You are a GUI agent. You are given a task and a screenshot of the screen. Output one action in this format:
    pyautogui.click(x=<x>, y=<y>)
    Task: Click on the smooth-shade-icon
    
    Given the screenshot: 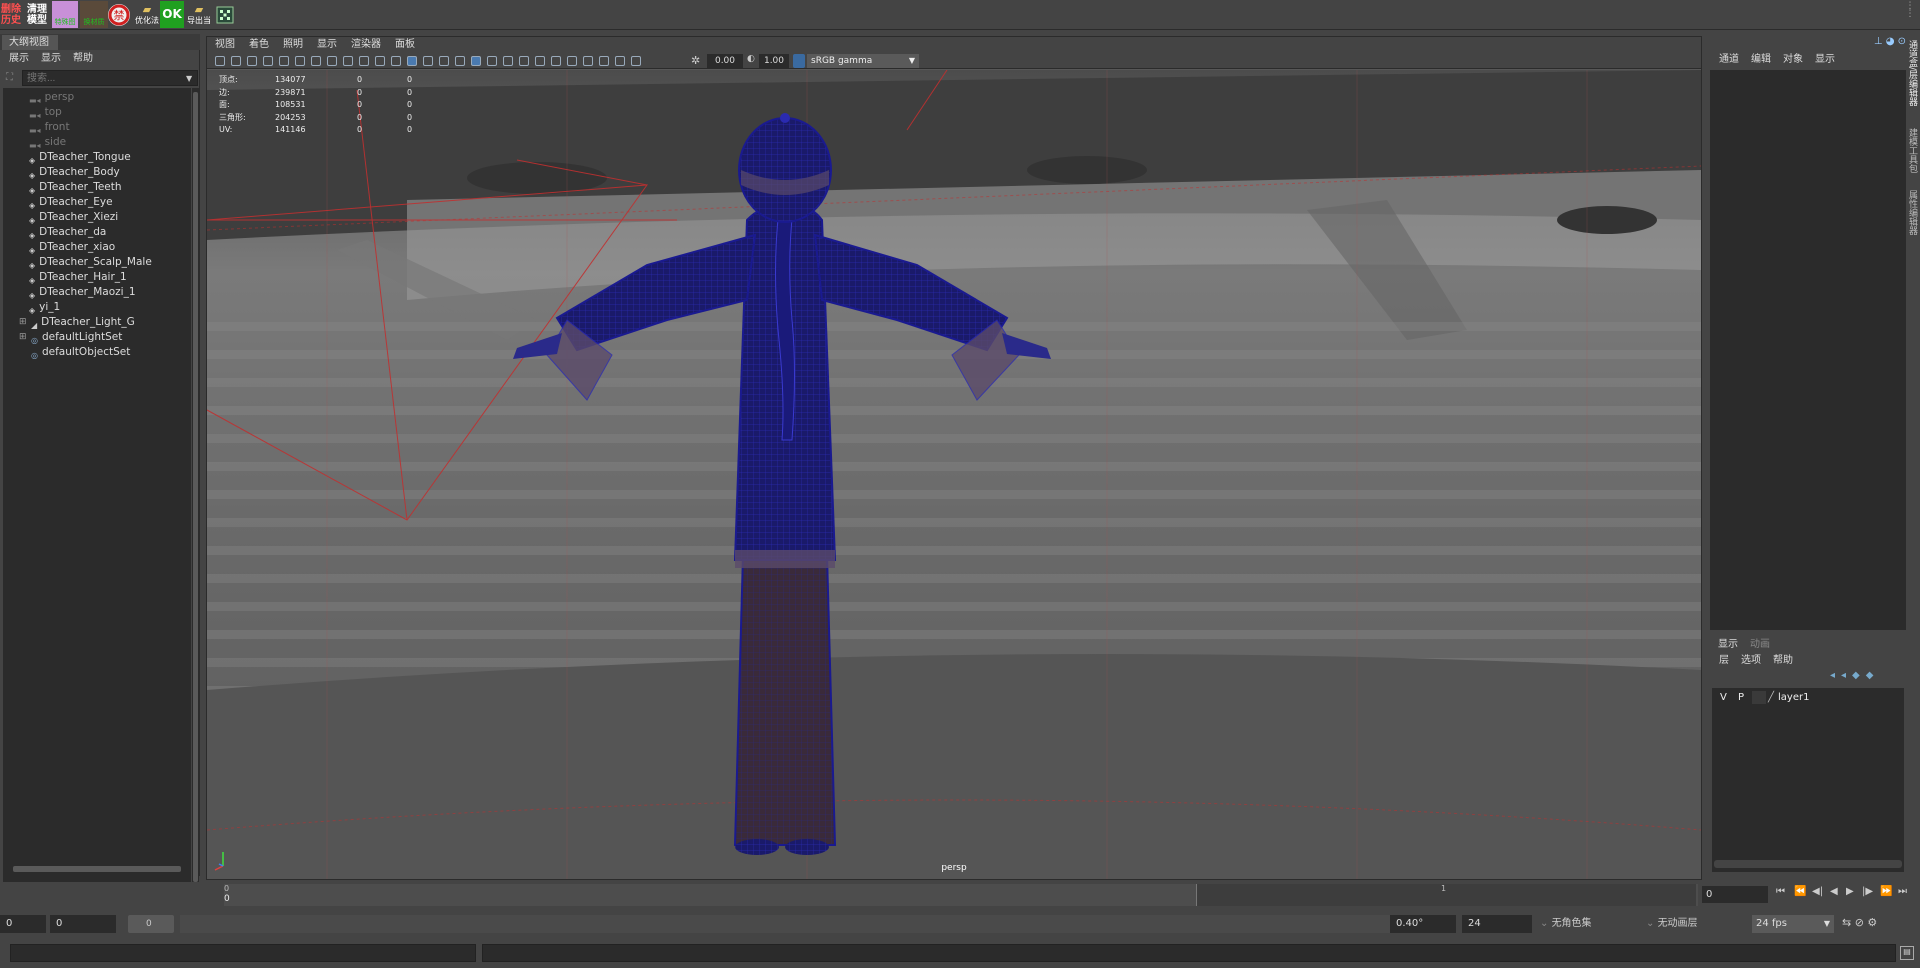 What is the action you would take?
    pyautogui.click(x=412, y=61)
    